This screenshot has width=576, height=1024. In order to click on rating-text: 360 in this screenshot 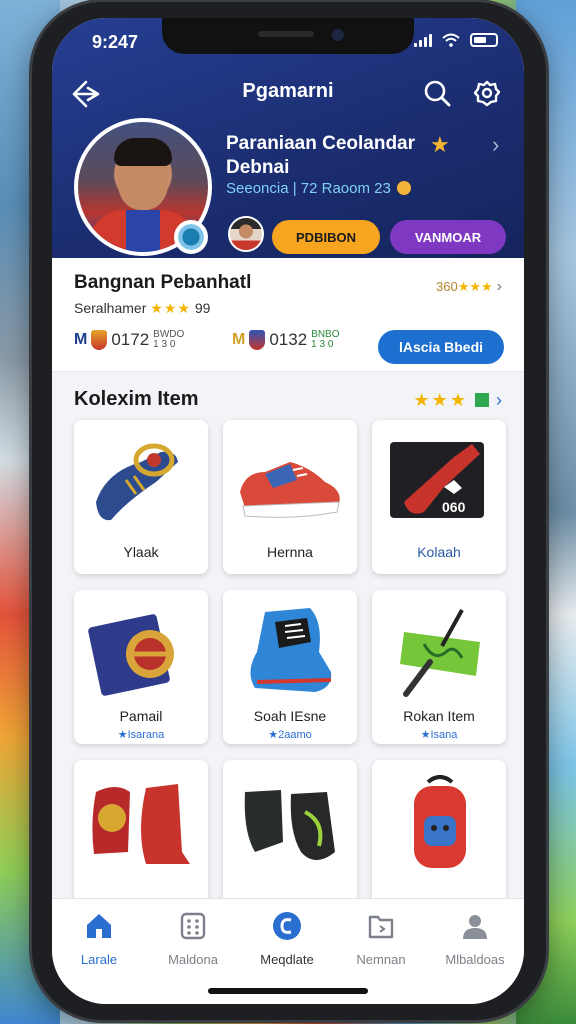, I will do `click(447, 286)`.